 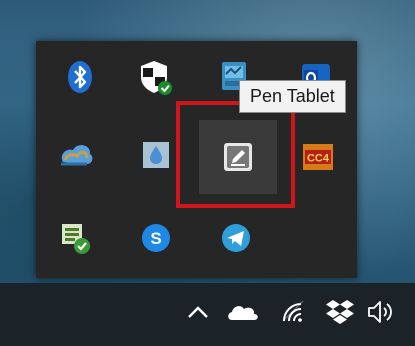 I want to click on sync-check-icon, so click(x=76, y=238).